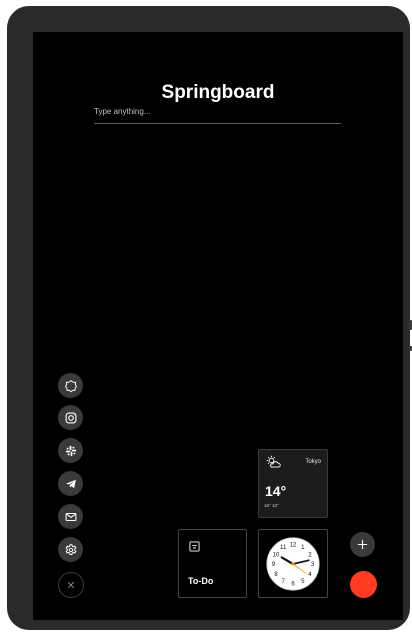  Describe the element at coordinates (70, 549) in the screenshot. I see `gear-icon` at that location.